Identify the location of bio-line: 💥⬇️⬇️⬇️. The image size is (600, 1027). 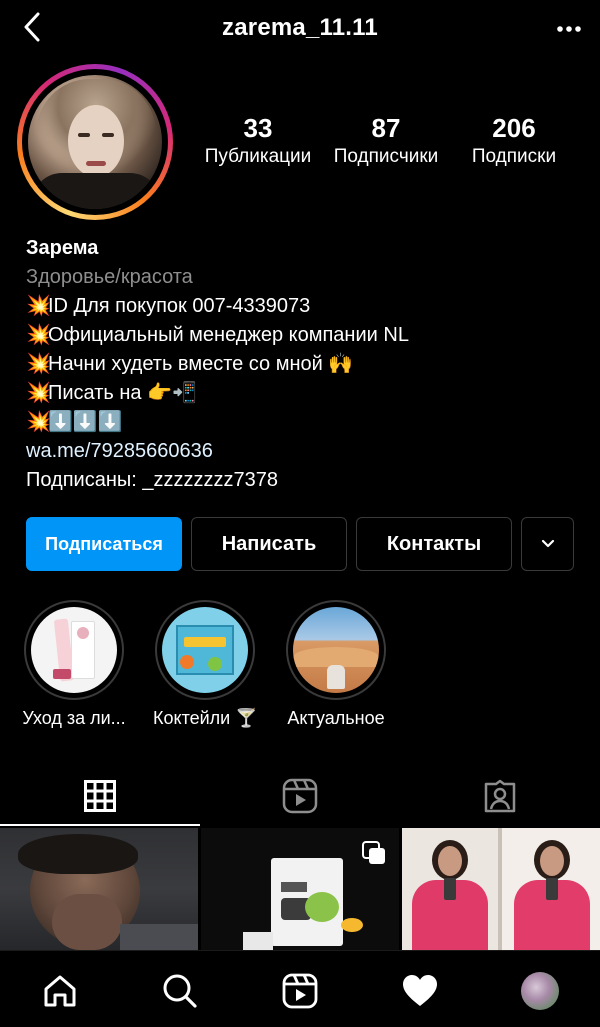
(306, 422).